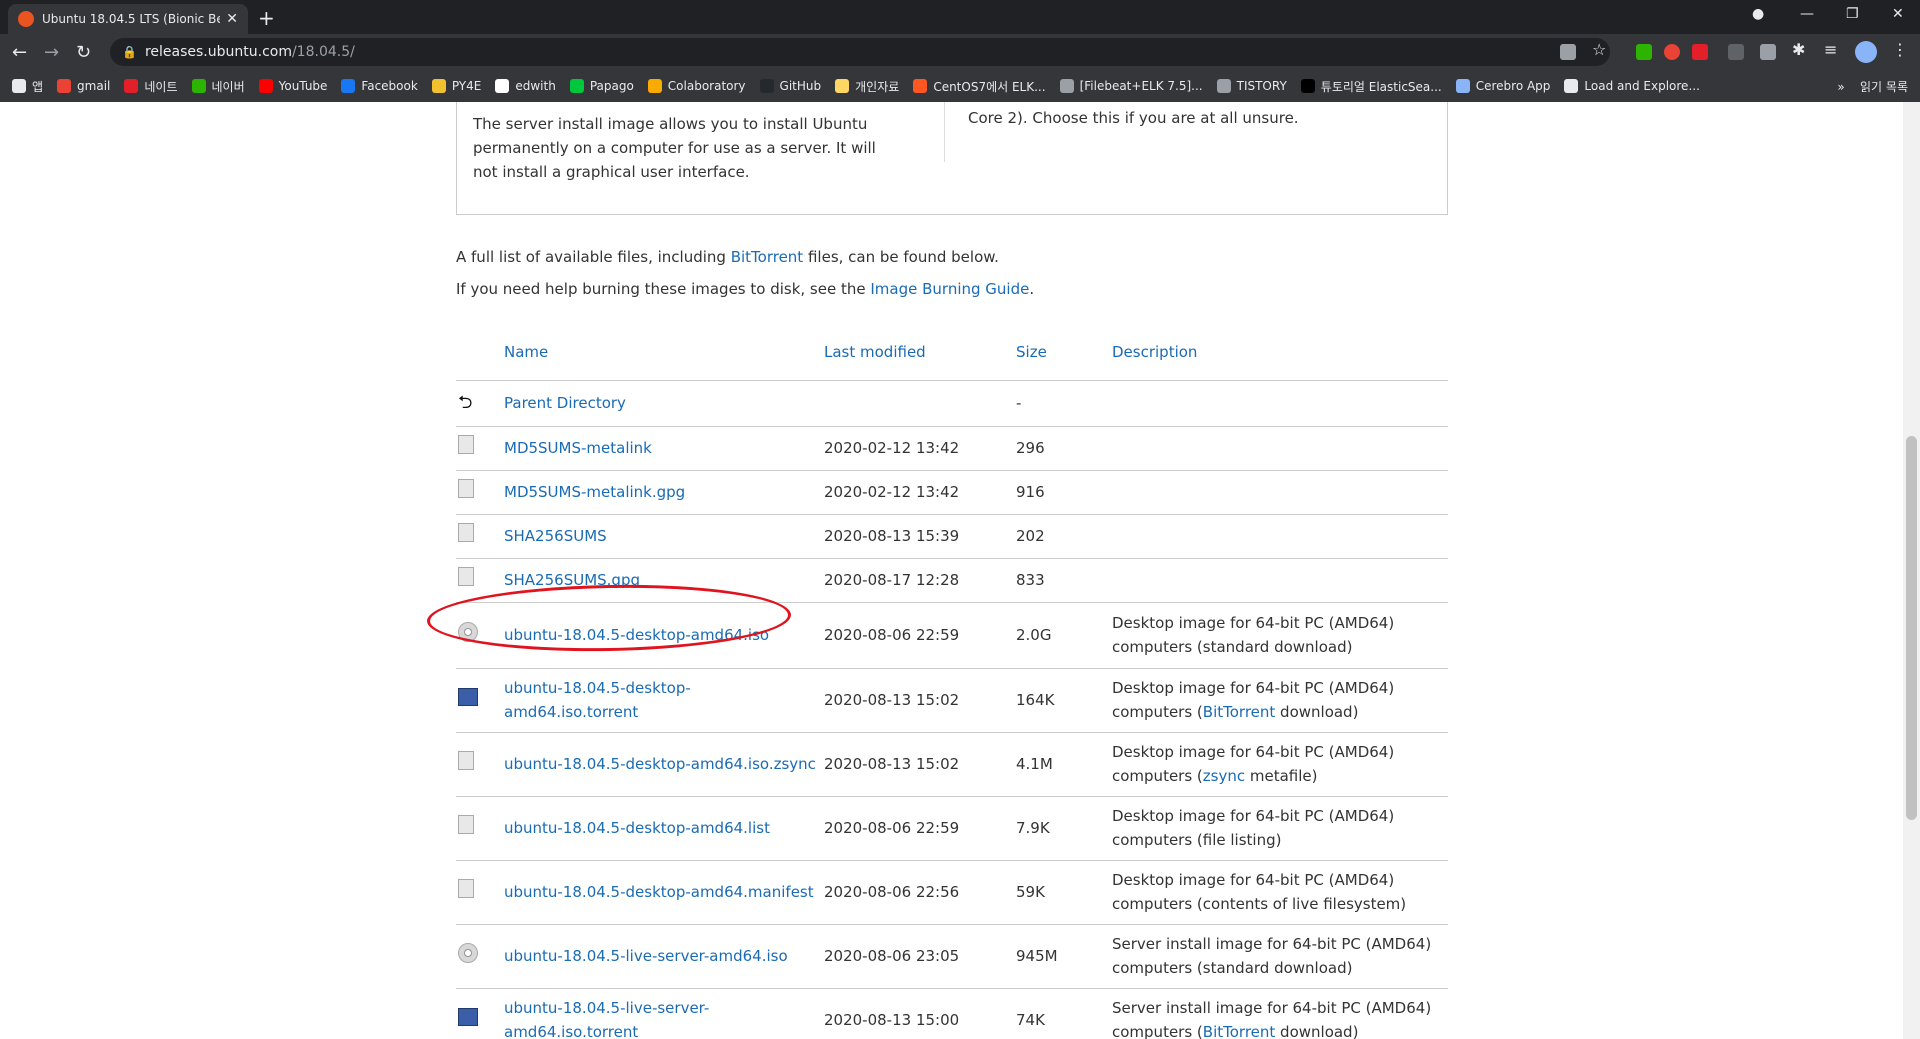  What do you see at coordinates (480, 1013) in the screenshot?
I see `icon-cell` at bounding box center [480, 1013].